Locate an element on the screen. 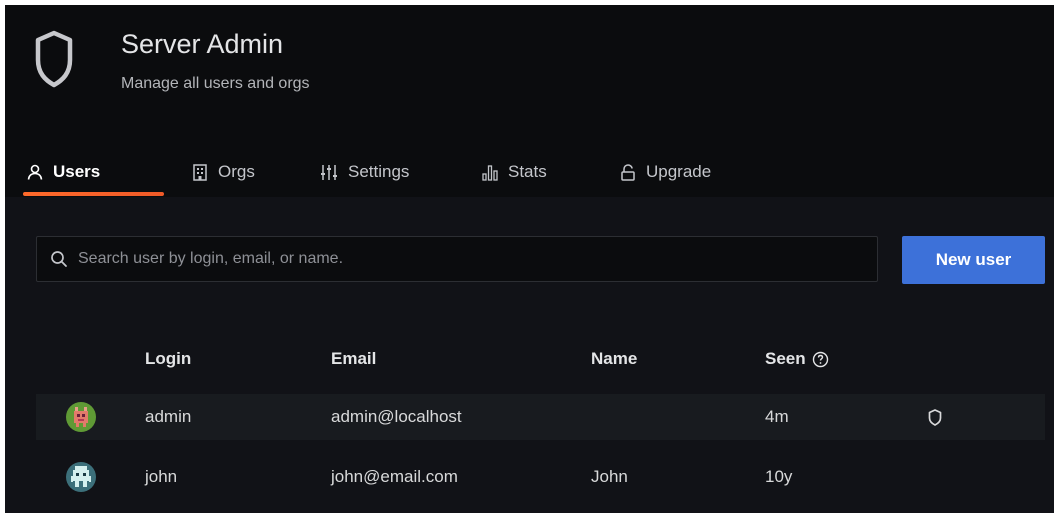 Image resolution: width=1054 pixels, height=513 pixels. tab-label: Upgrade is located at coordinates (679, 171).